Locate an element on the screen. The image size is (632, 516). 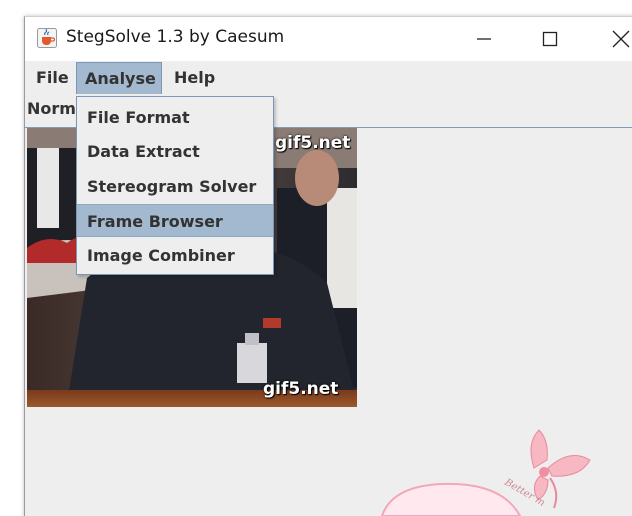
maximize-icon is located at coordinates (550, 39).